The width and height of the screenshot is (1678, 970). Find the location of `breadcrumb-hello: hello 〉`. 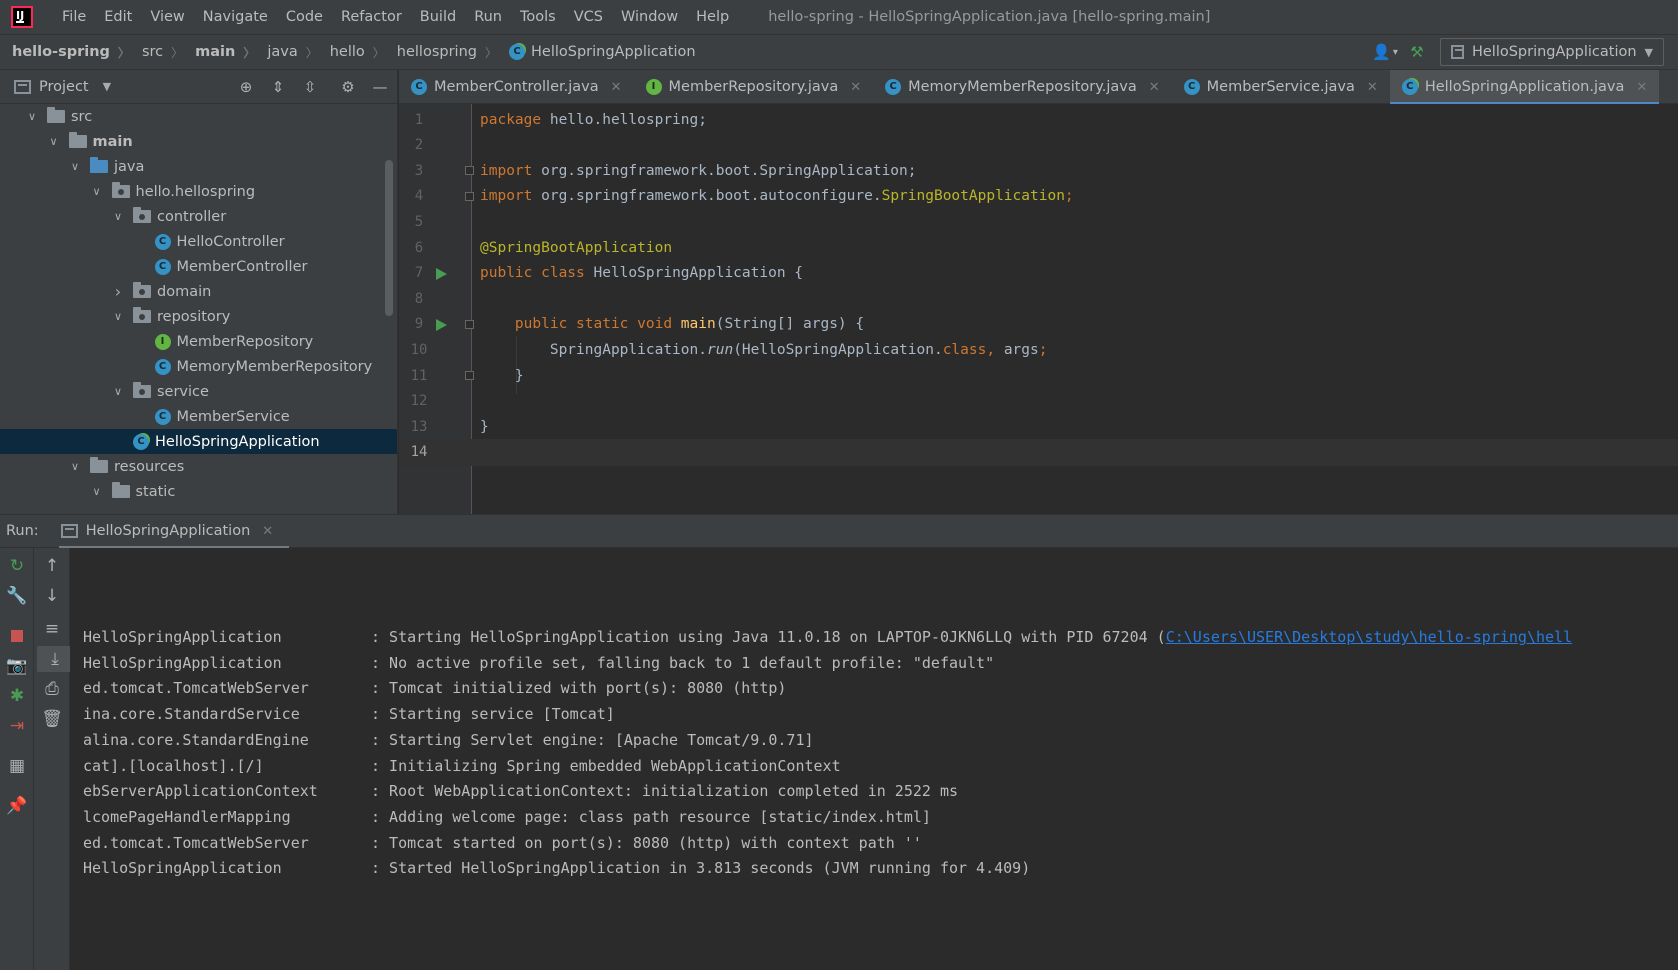

breadcrumb-hello: hello 〉 is located at coordinates (351, 52).